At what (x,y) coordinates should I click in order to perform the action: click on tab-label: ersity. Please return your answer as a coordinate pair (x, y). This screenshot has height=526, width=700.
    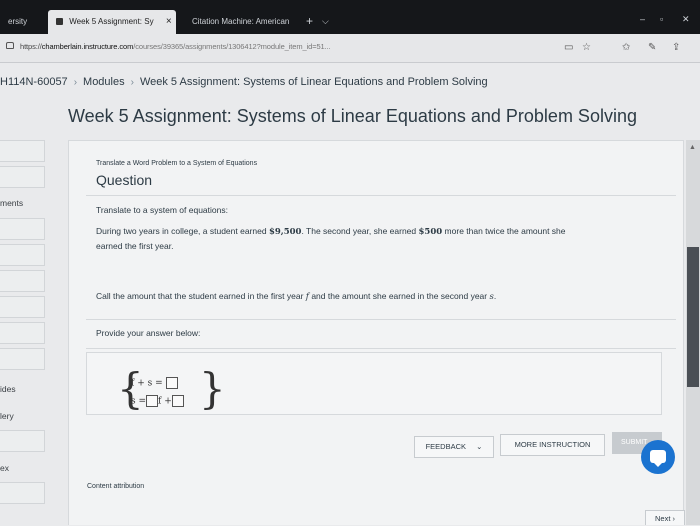
    Looking at the image, I should click on (18, 21).